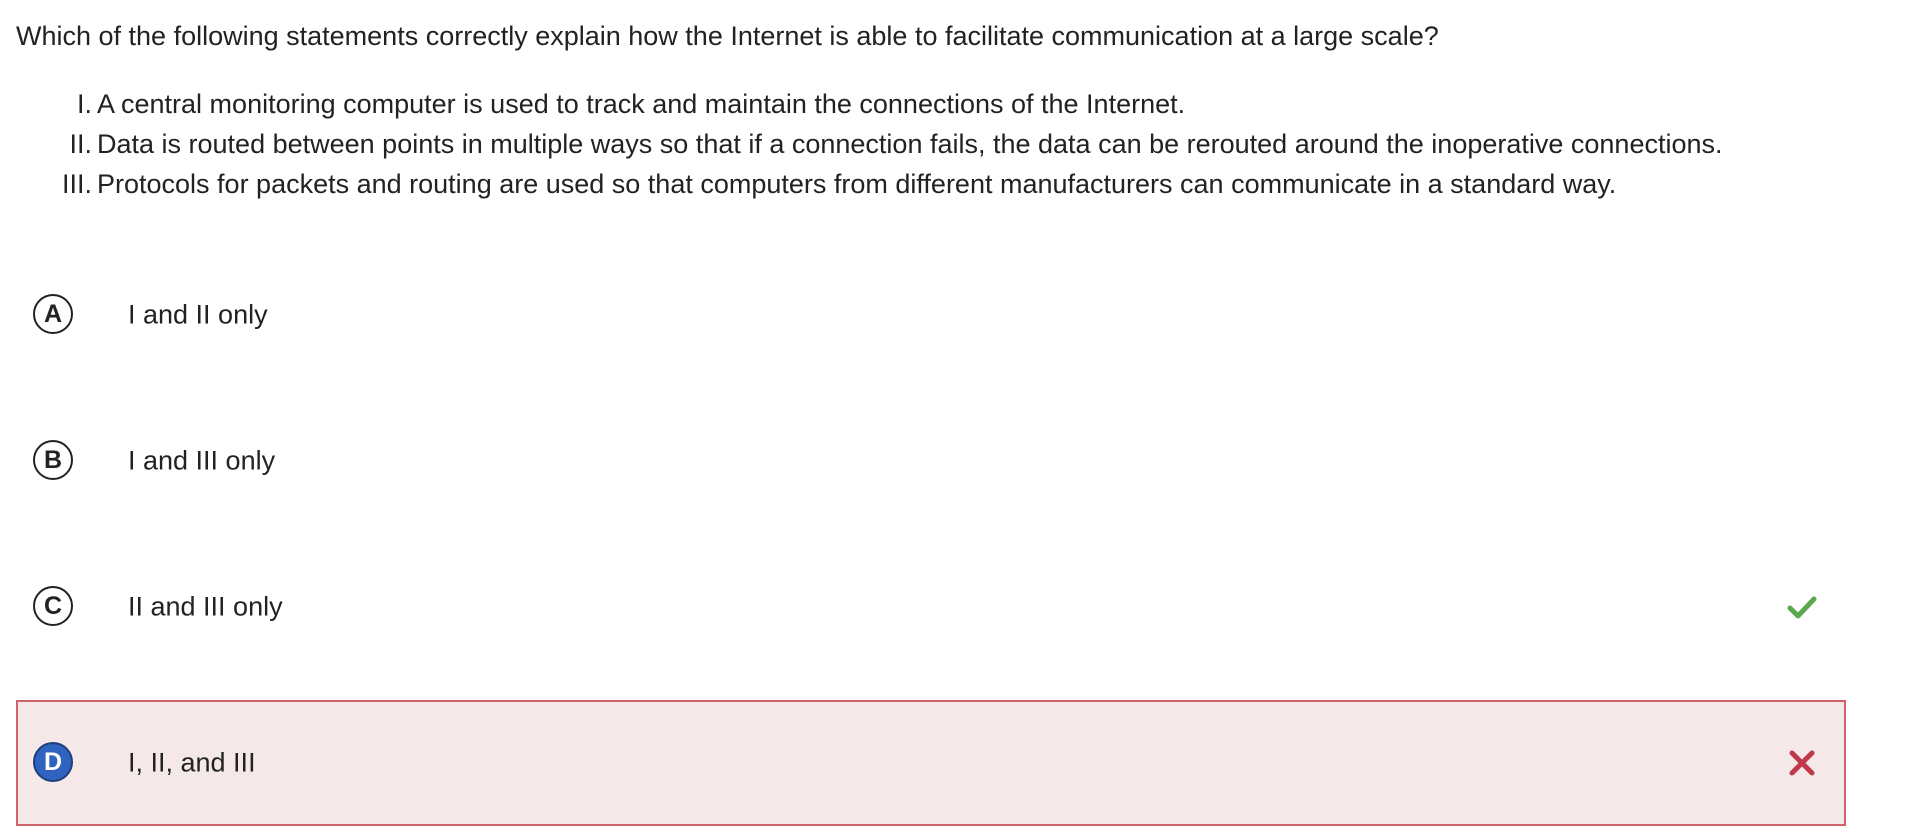 The height and width of the screenshot is (828, 1916). I want to click on answer-option-a: A I and II only, so click(931, 315).